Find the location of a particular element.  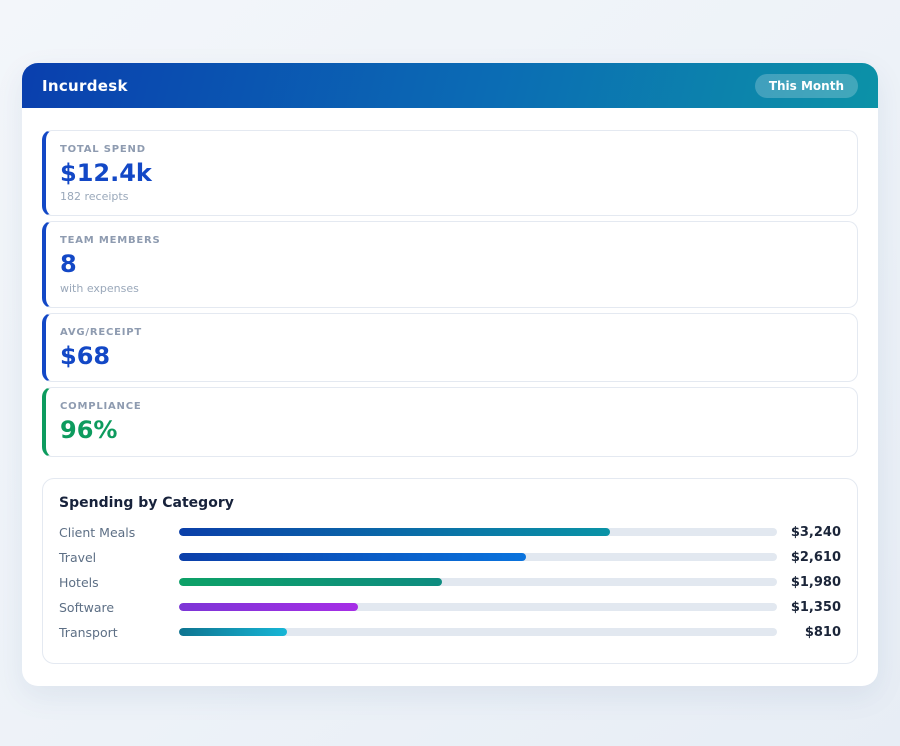

period-badge-button: This Month is located at coordinates (806, 85).